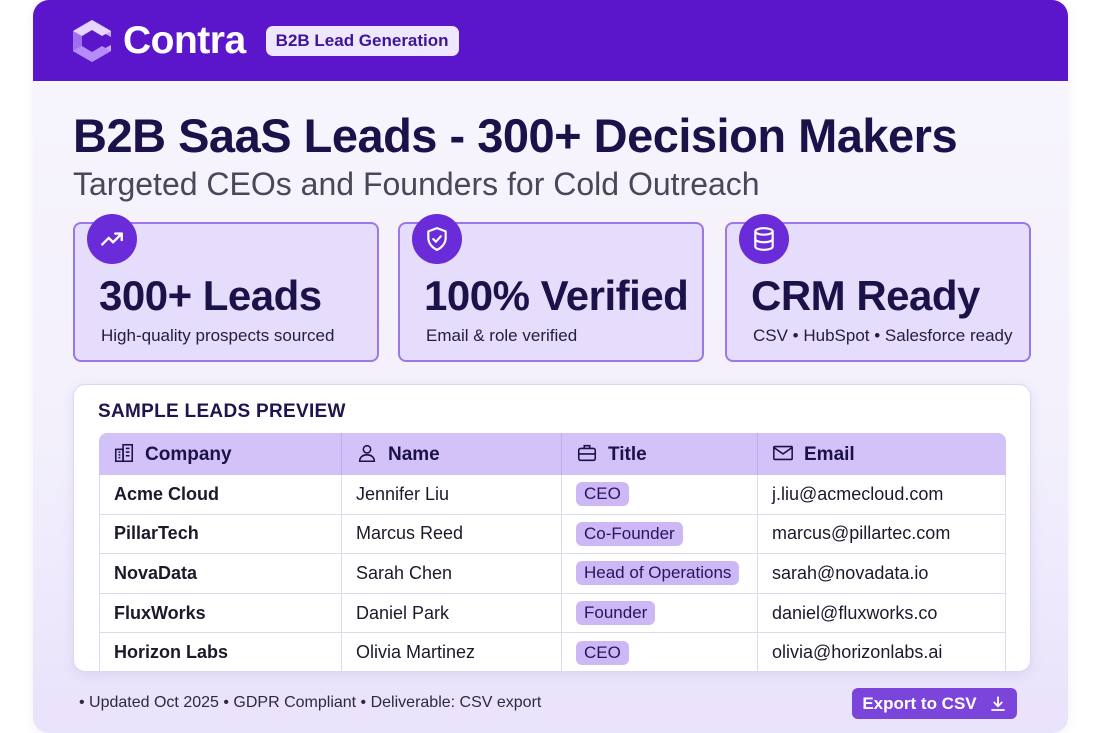 This screenshot has width=1100, height=733. Describe the element at coordinates (452, 653) in the screenshot. I see `cell-name: Olivia Martinez` at that location.